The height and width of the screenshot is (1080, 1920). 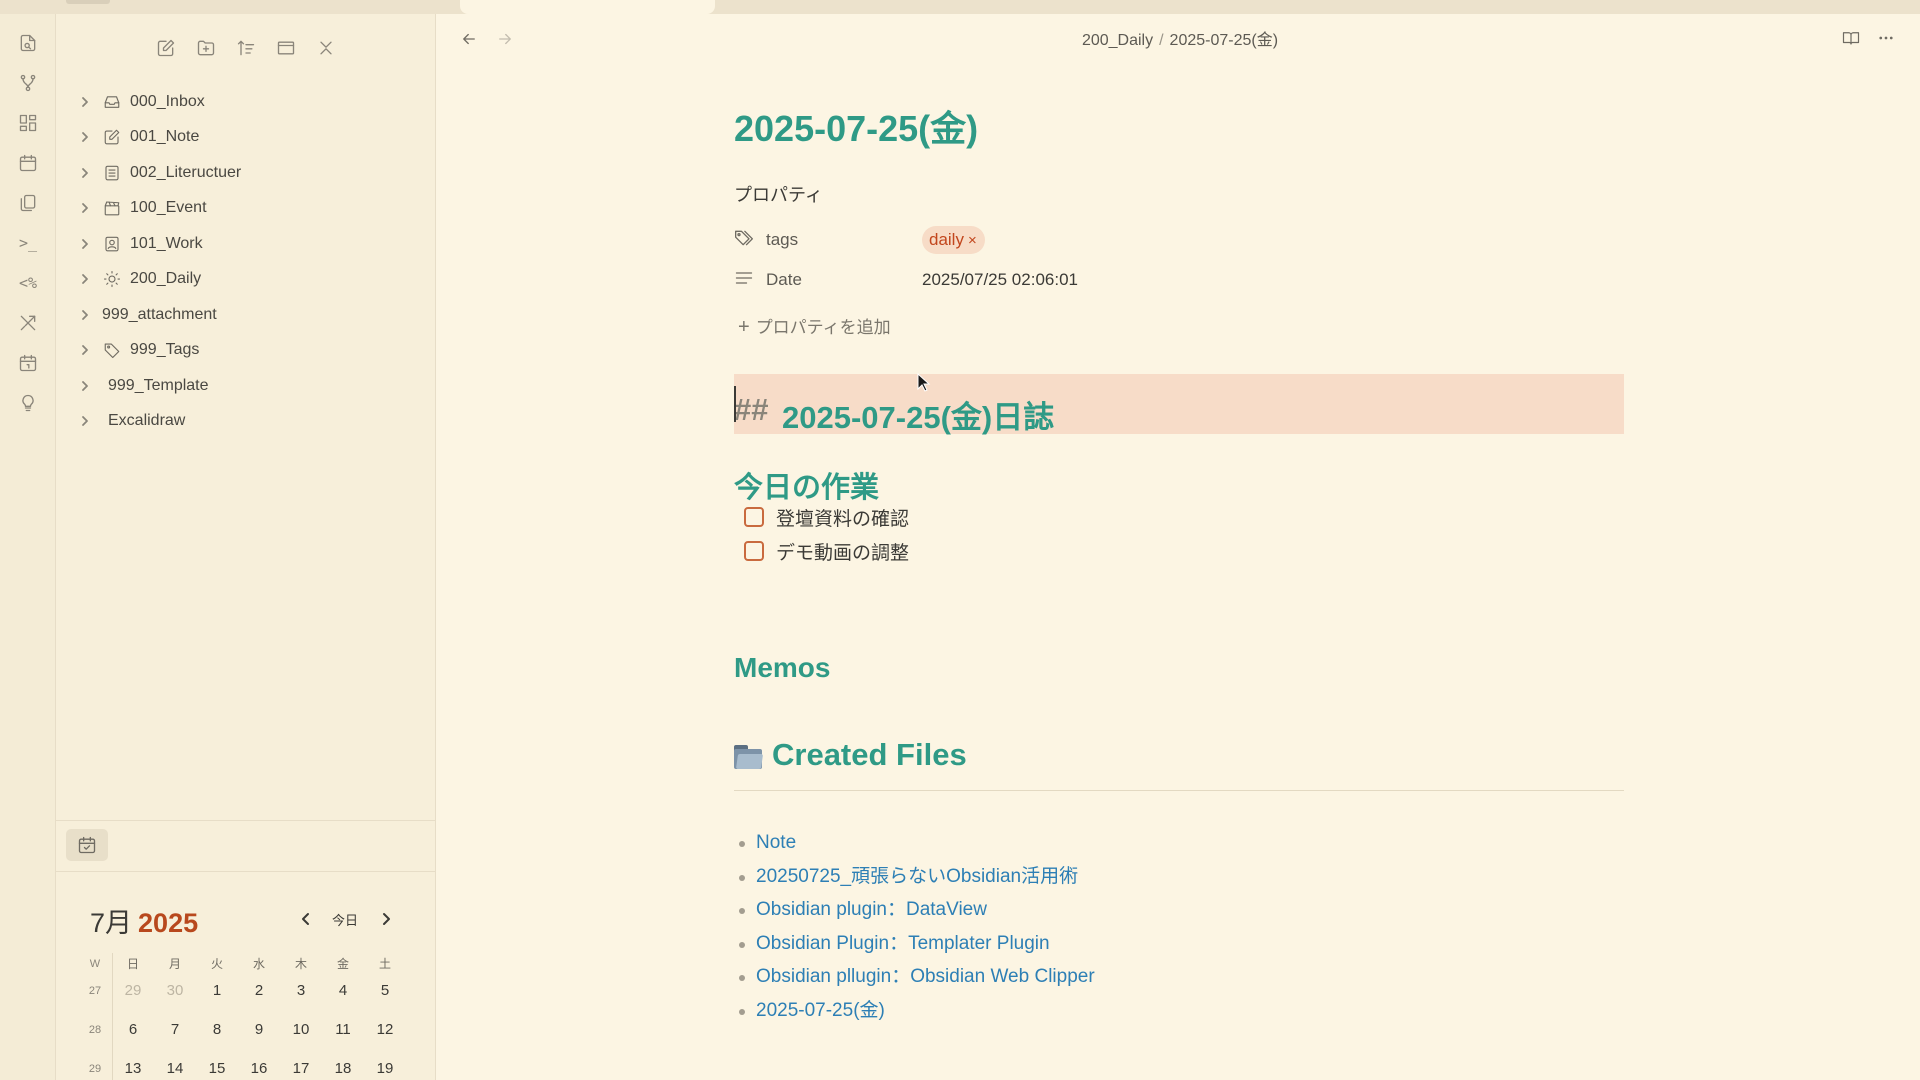 I want to click on tree-item-inbox: 000_Inbox, so click(x=246, y=102).